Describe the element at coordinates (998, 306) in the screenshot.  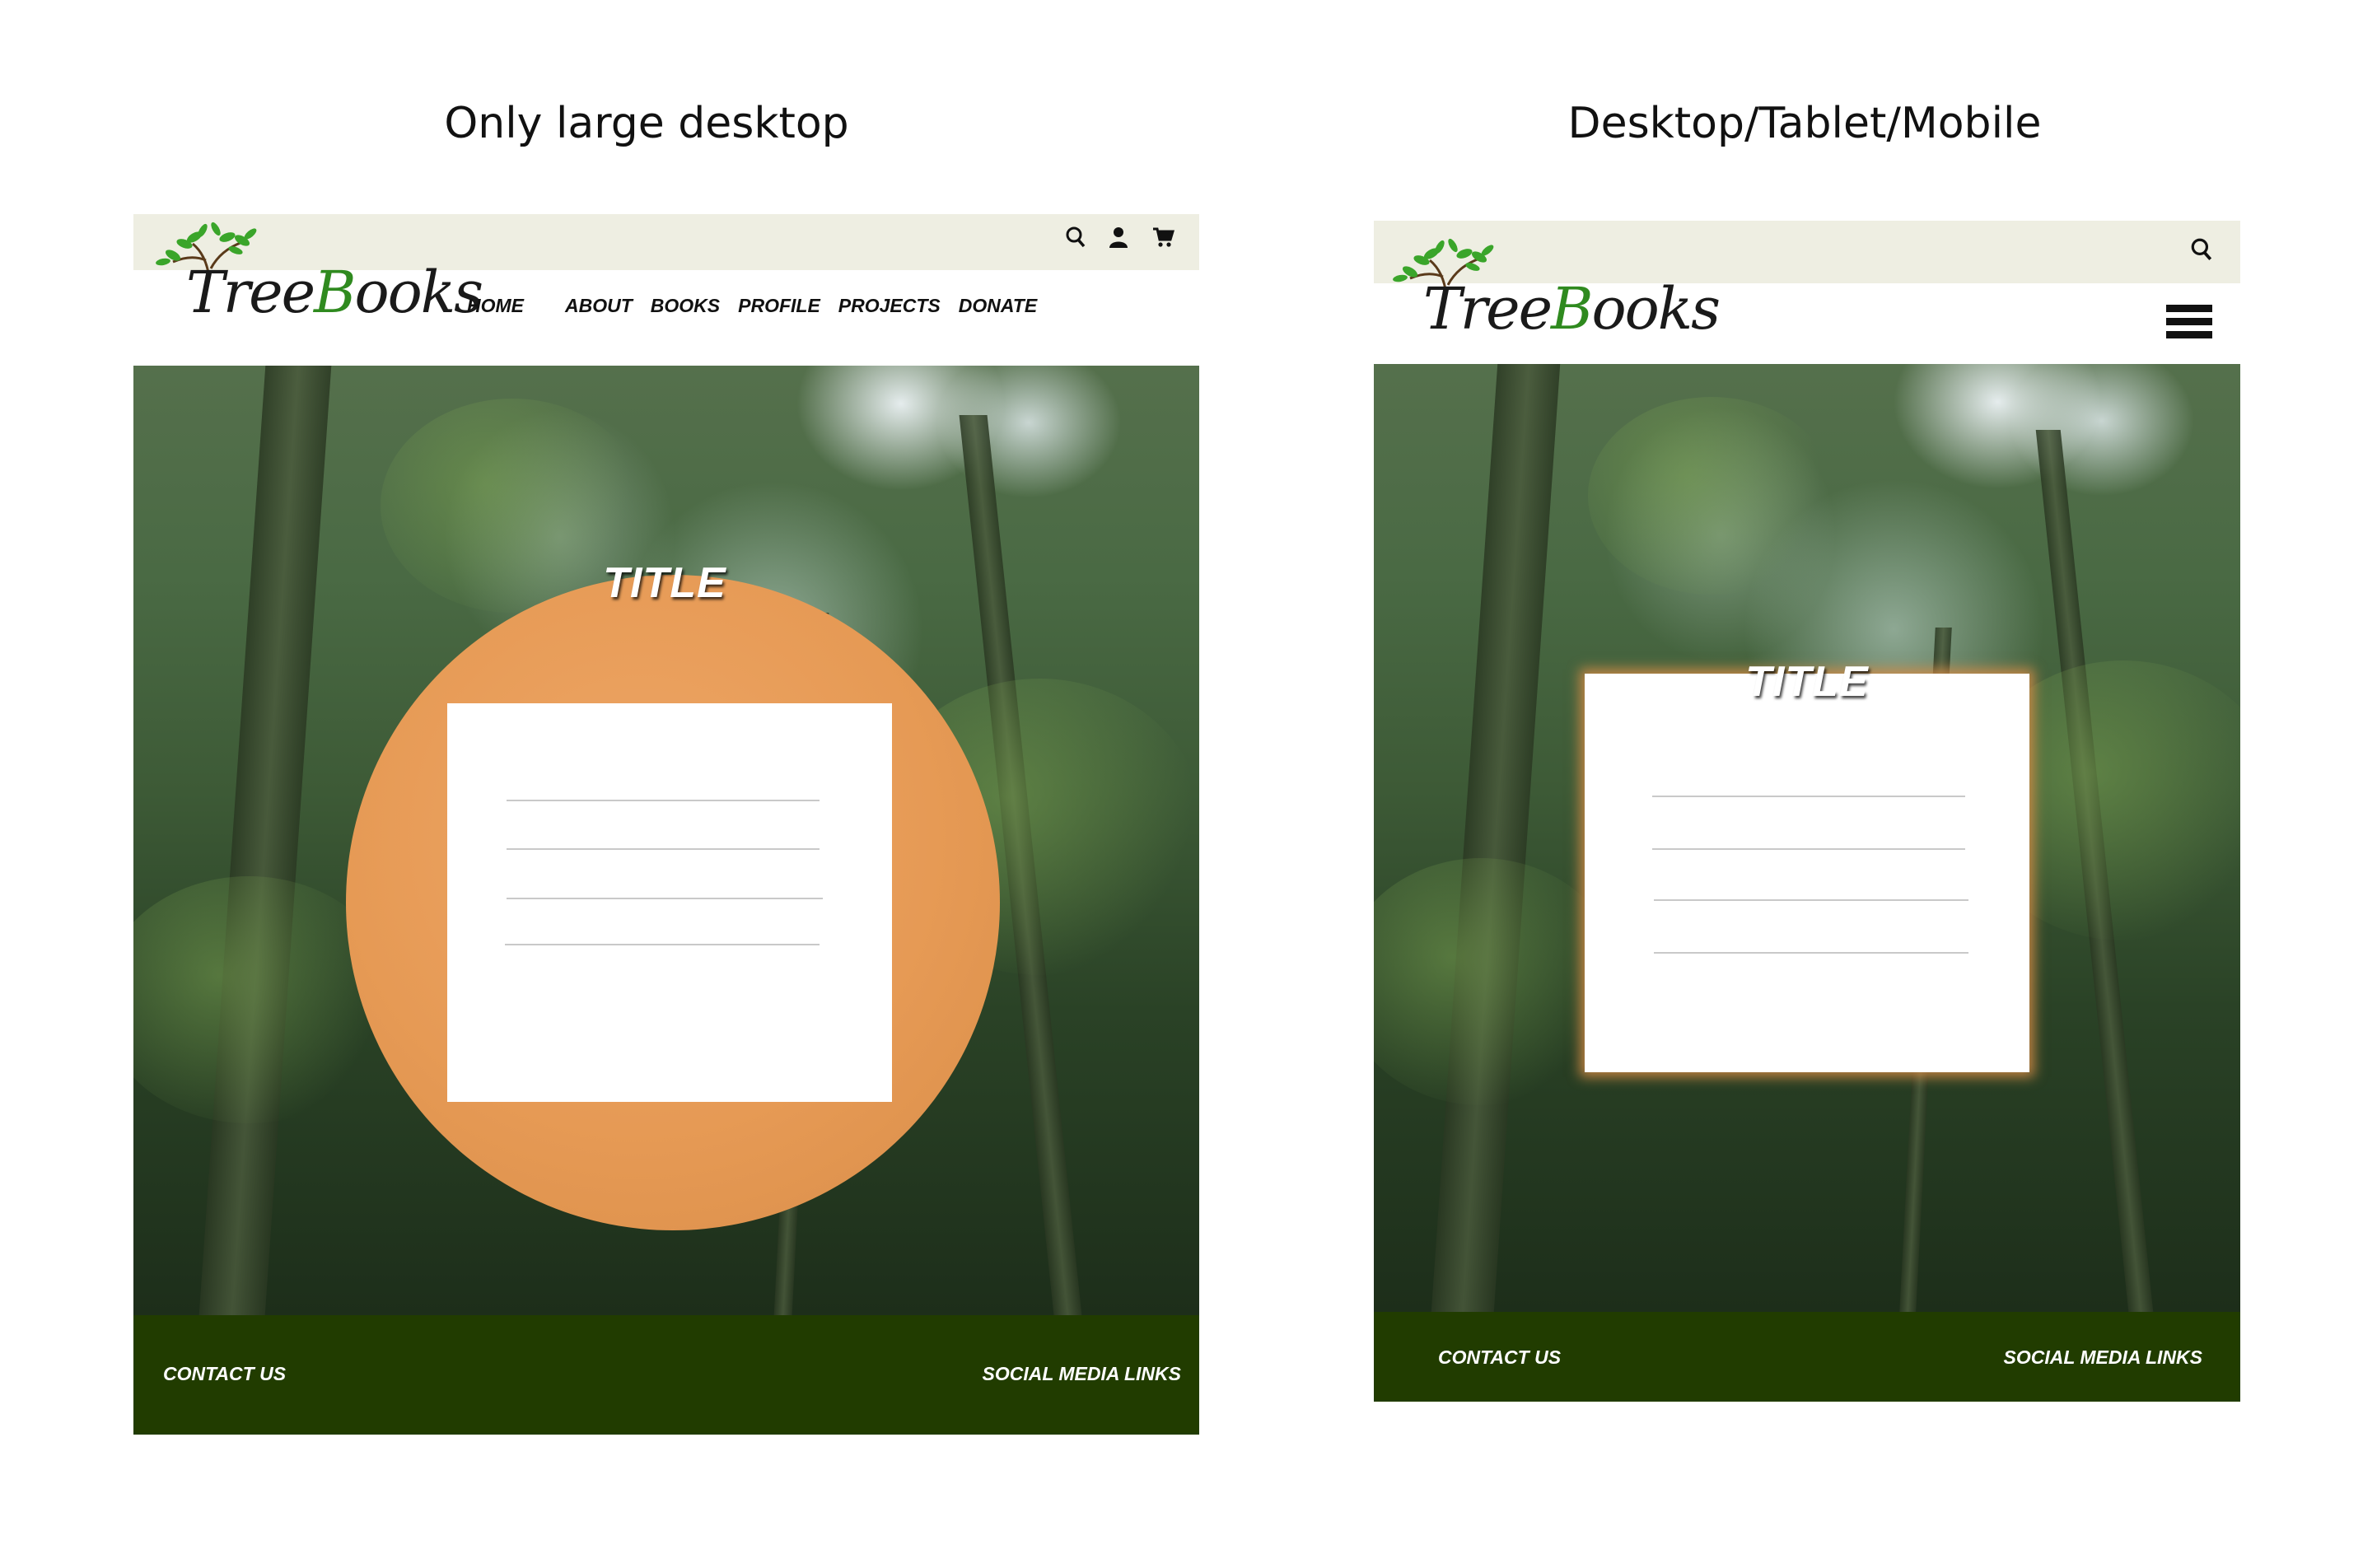
I see `nav-donate: DONATE` at that location.